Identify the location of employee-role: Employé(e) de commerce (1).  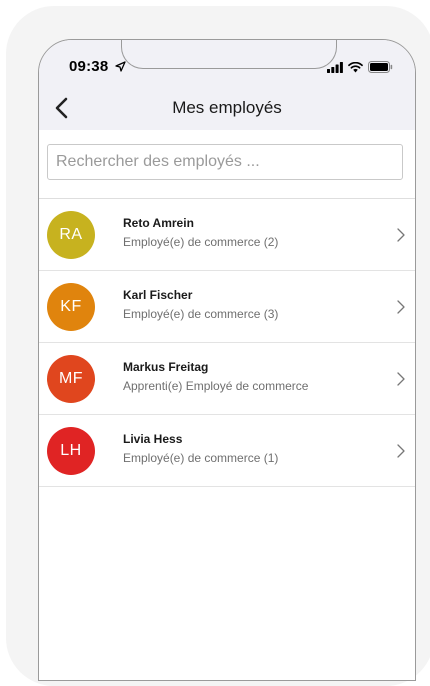
(201, 458).